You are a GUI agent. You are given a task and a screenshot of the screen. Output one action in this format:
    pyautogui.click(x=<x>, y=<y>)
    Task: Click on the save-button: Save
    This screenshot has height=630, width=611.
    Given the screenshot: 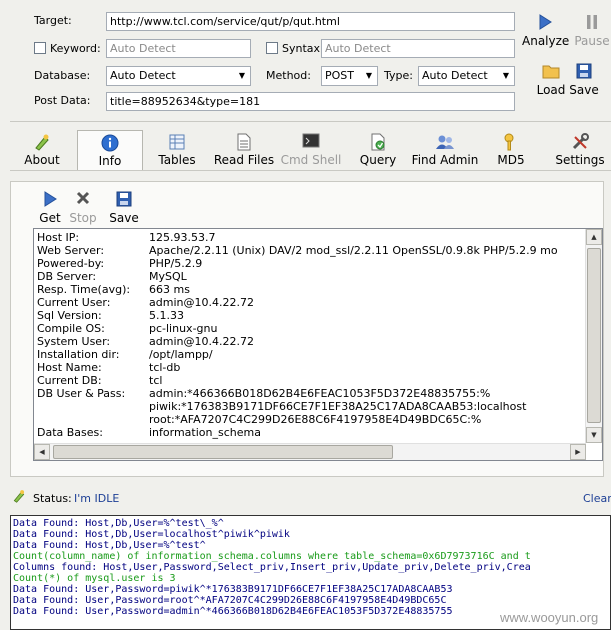 What is the action you would take?
    pyautogui.click(x=584, y=80)
    